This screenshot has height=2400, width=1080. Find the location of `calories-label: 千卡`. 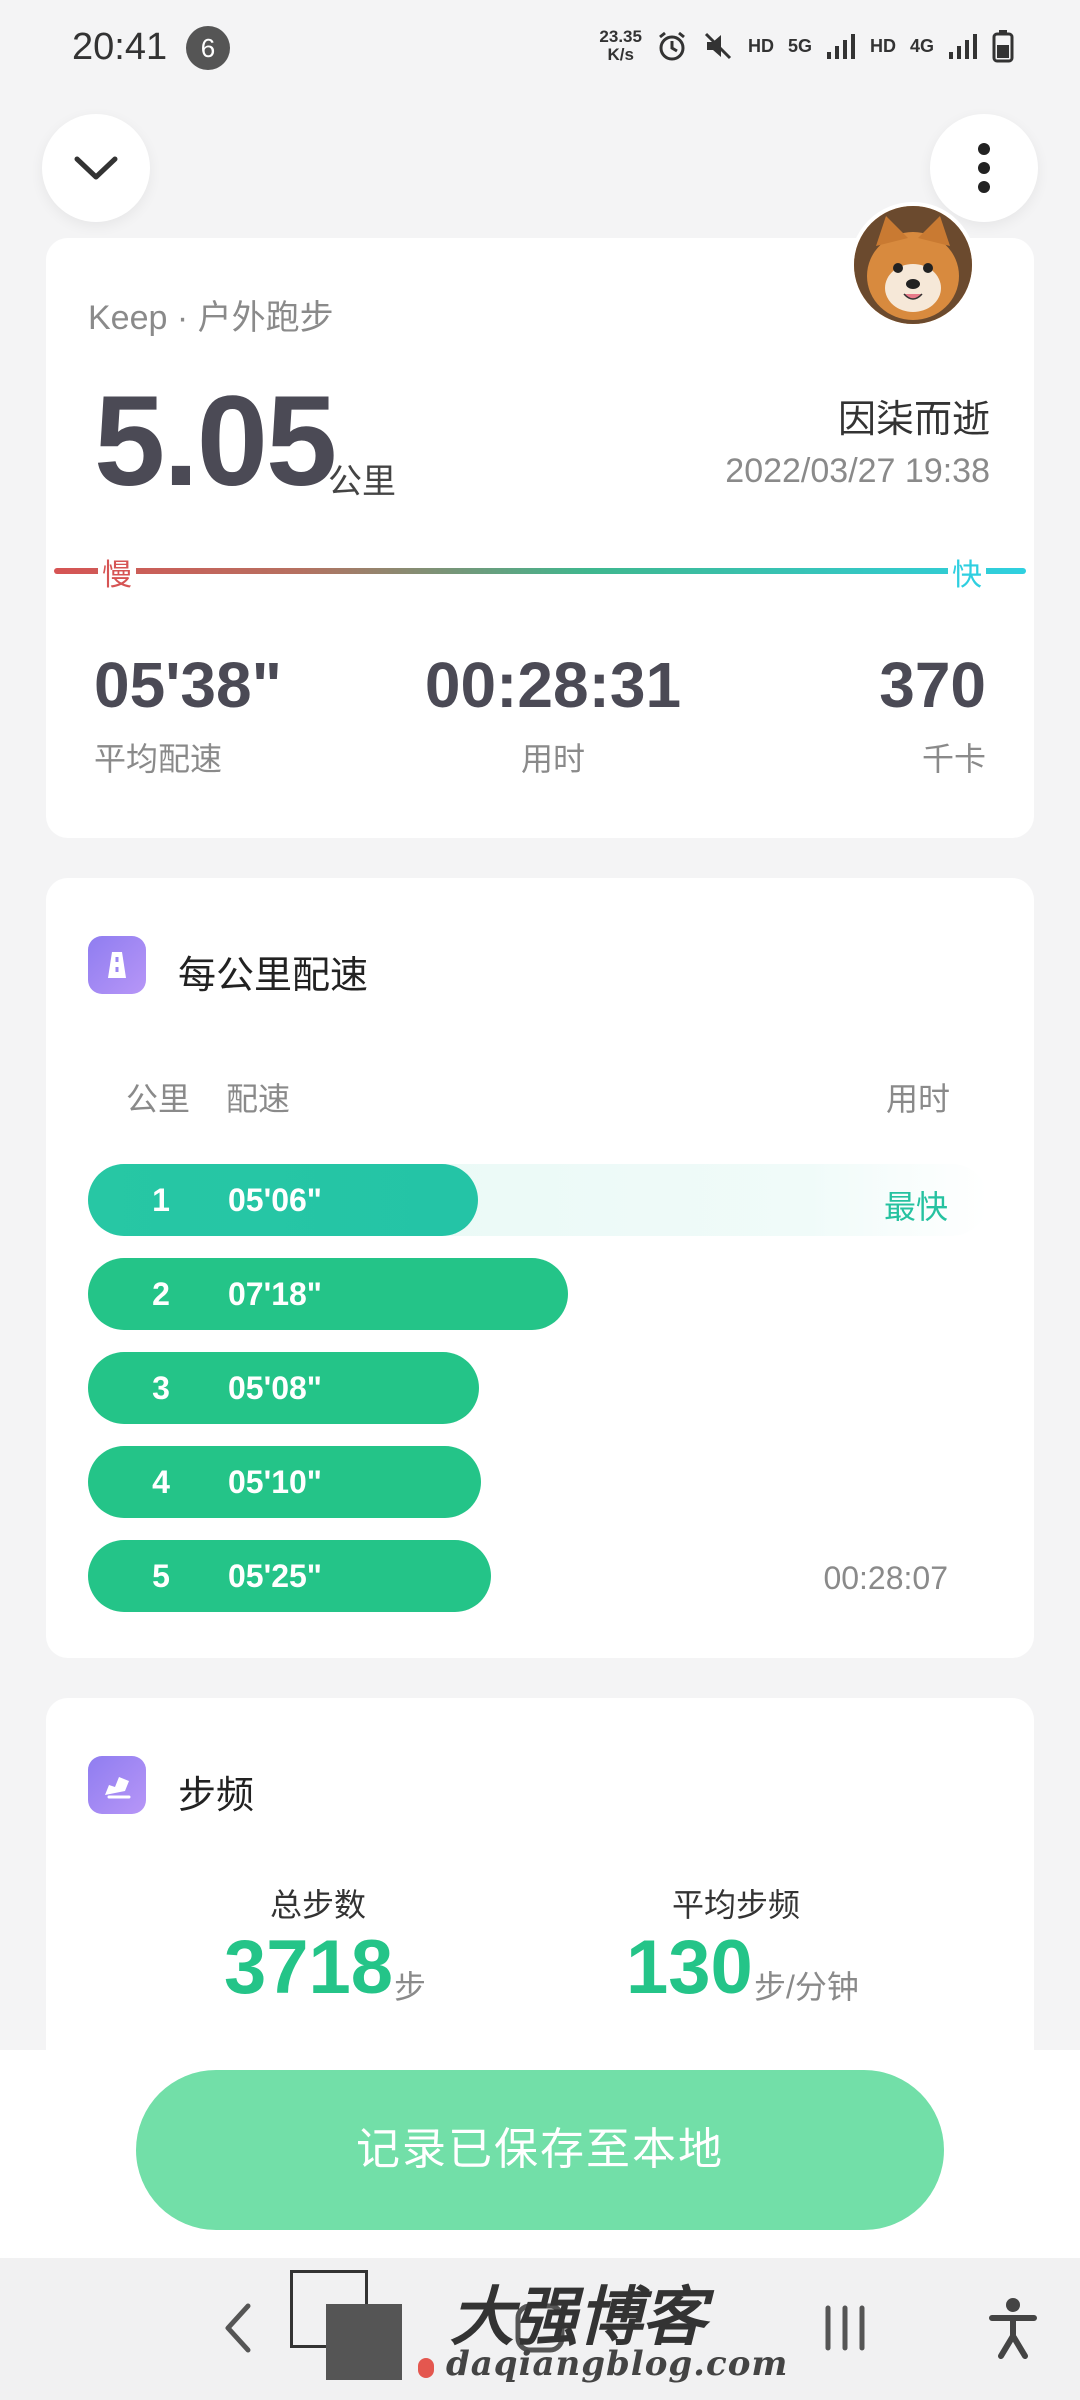

calories-label: 千卡 is located at coordinates (953, 759).